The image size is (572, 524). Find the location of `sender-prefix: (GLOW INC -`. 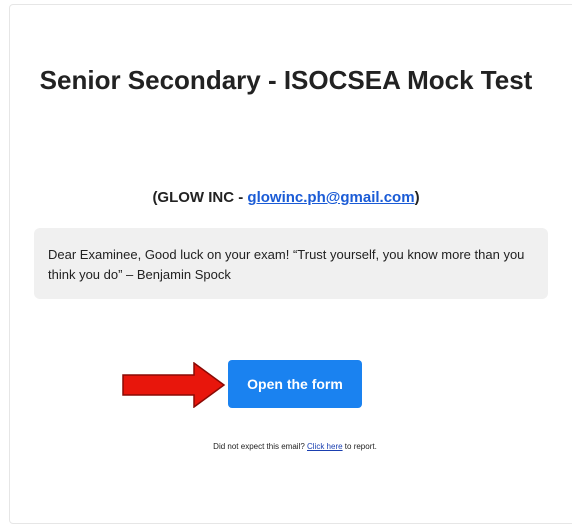

sender-prefix: (GLOW INC - is located at coordinates (200, 197).